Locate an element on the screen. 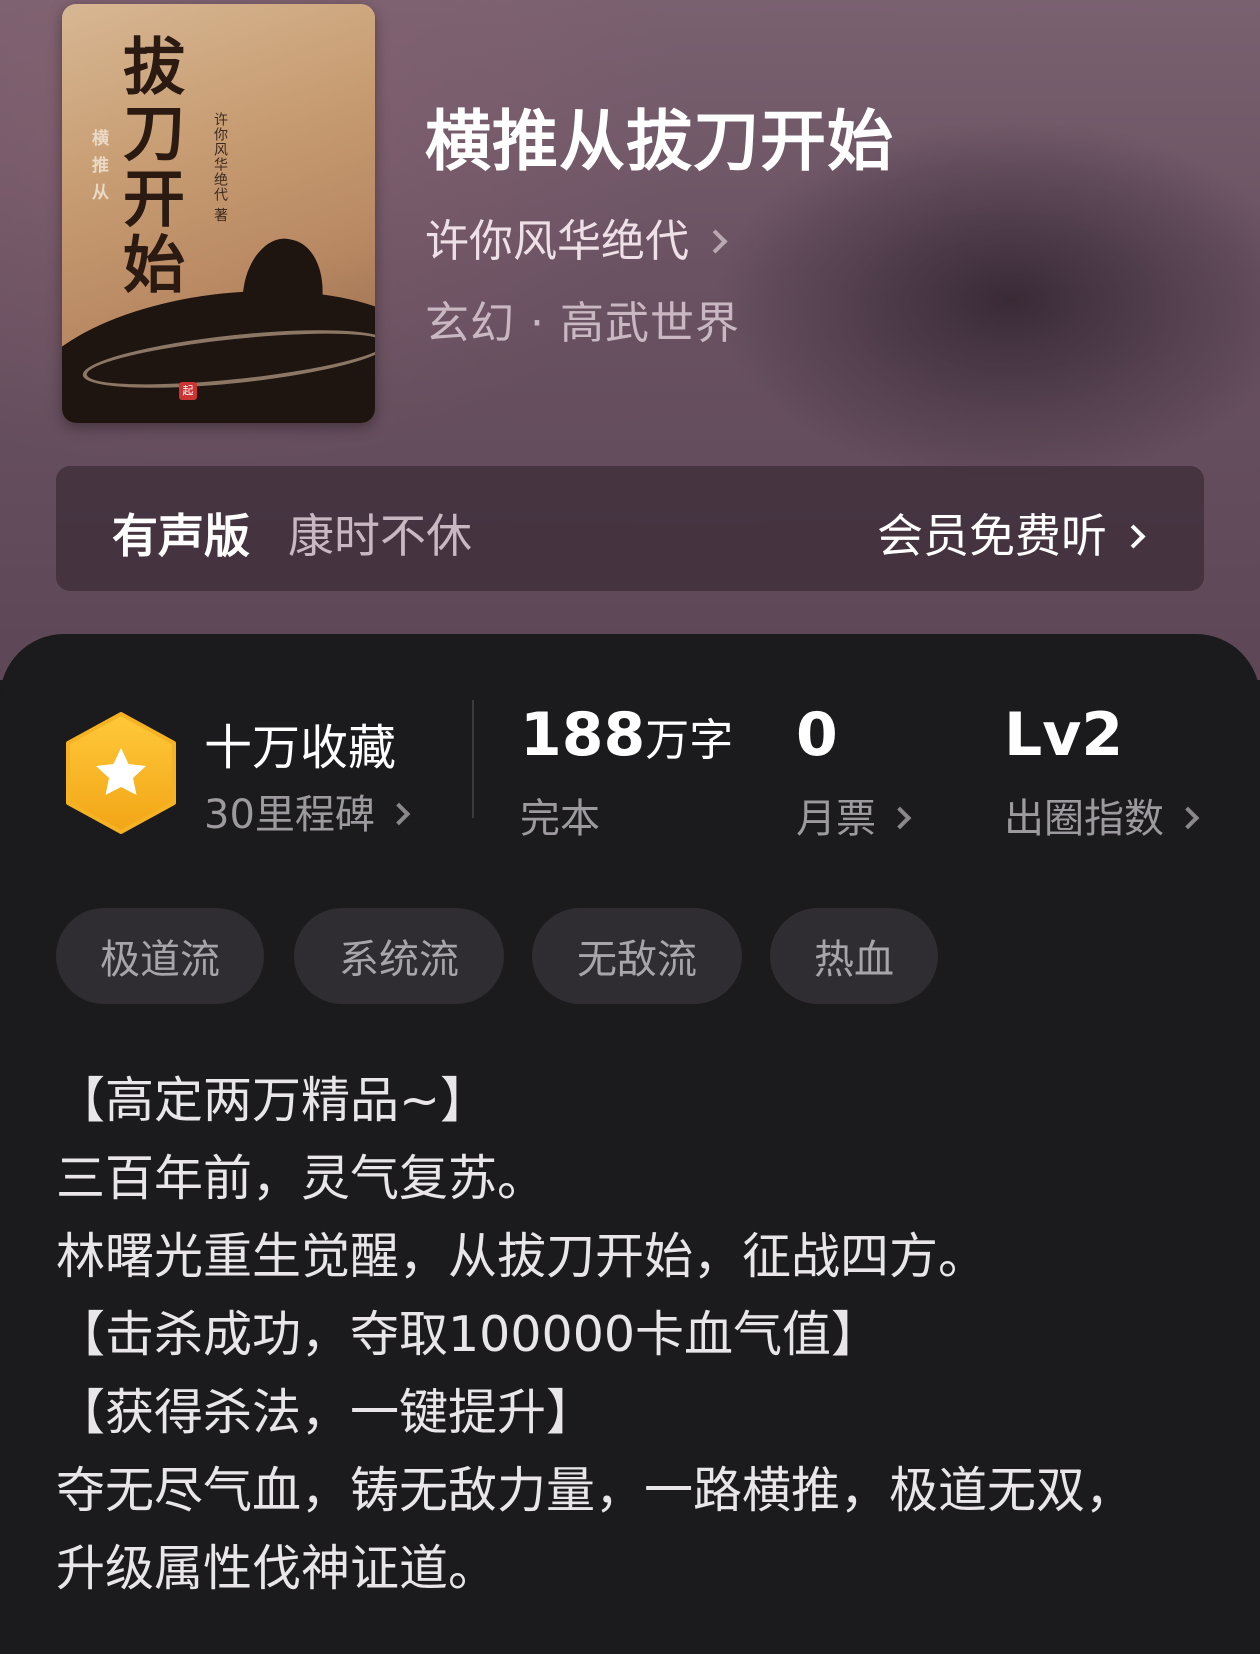  word-count-unit: 万字 is located at coordinates (689, 740).